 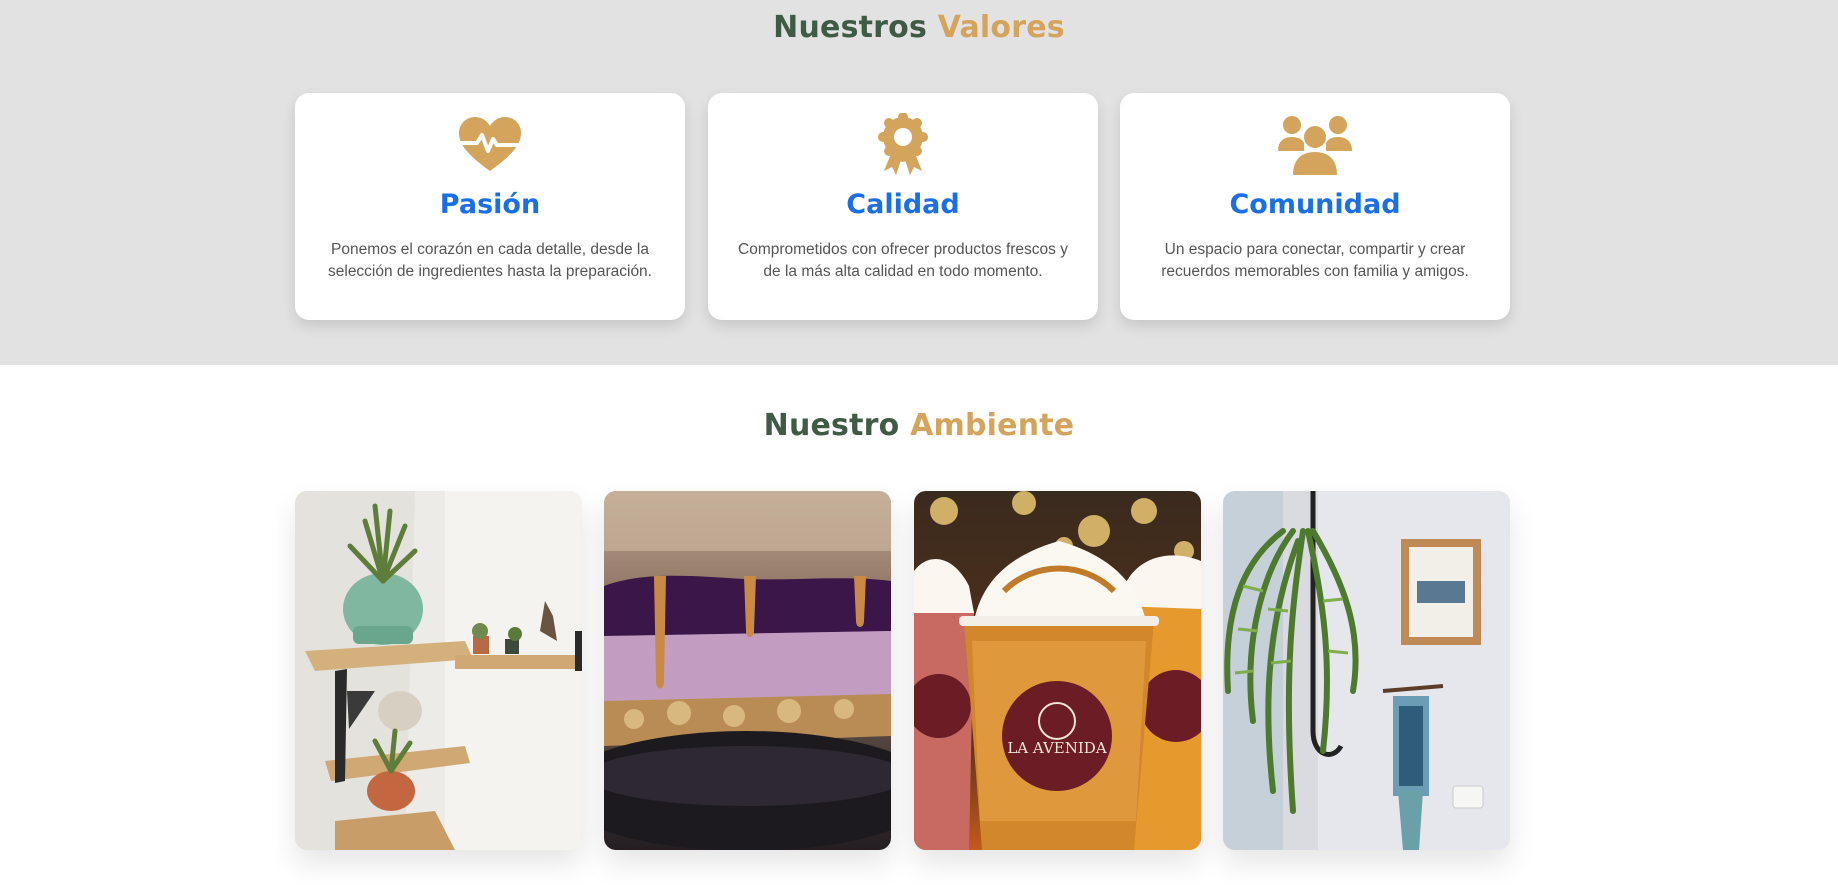 I want to click on gallery-photo-cheesecake, so click(x=747, y=670).